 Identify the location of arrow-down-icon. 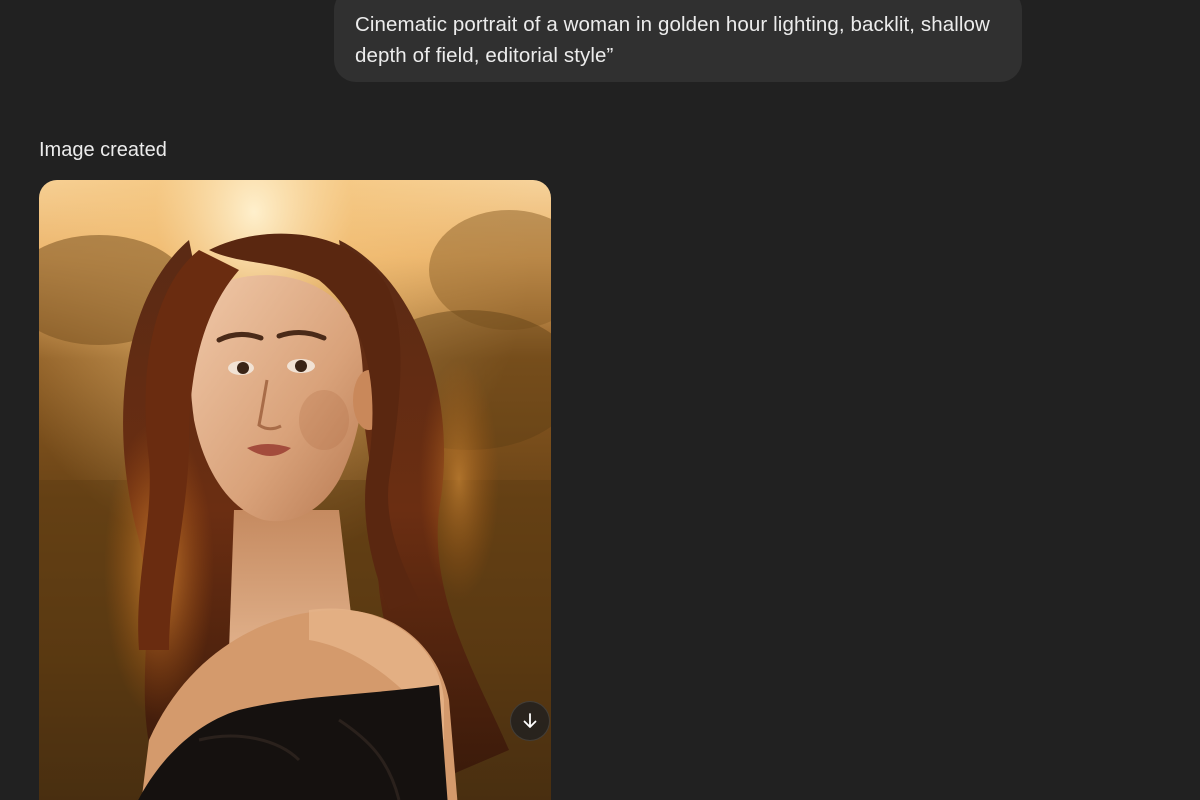
(530, 720).